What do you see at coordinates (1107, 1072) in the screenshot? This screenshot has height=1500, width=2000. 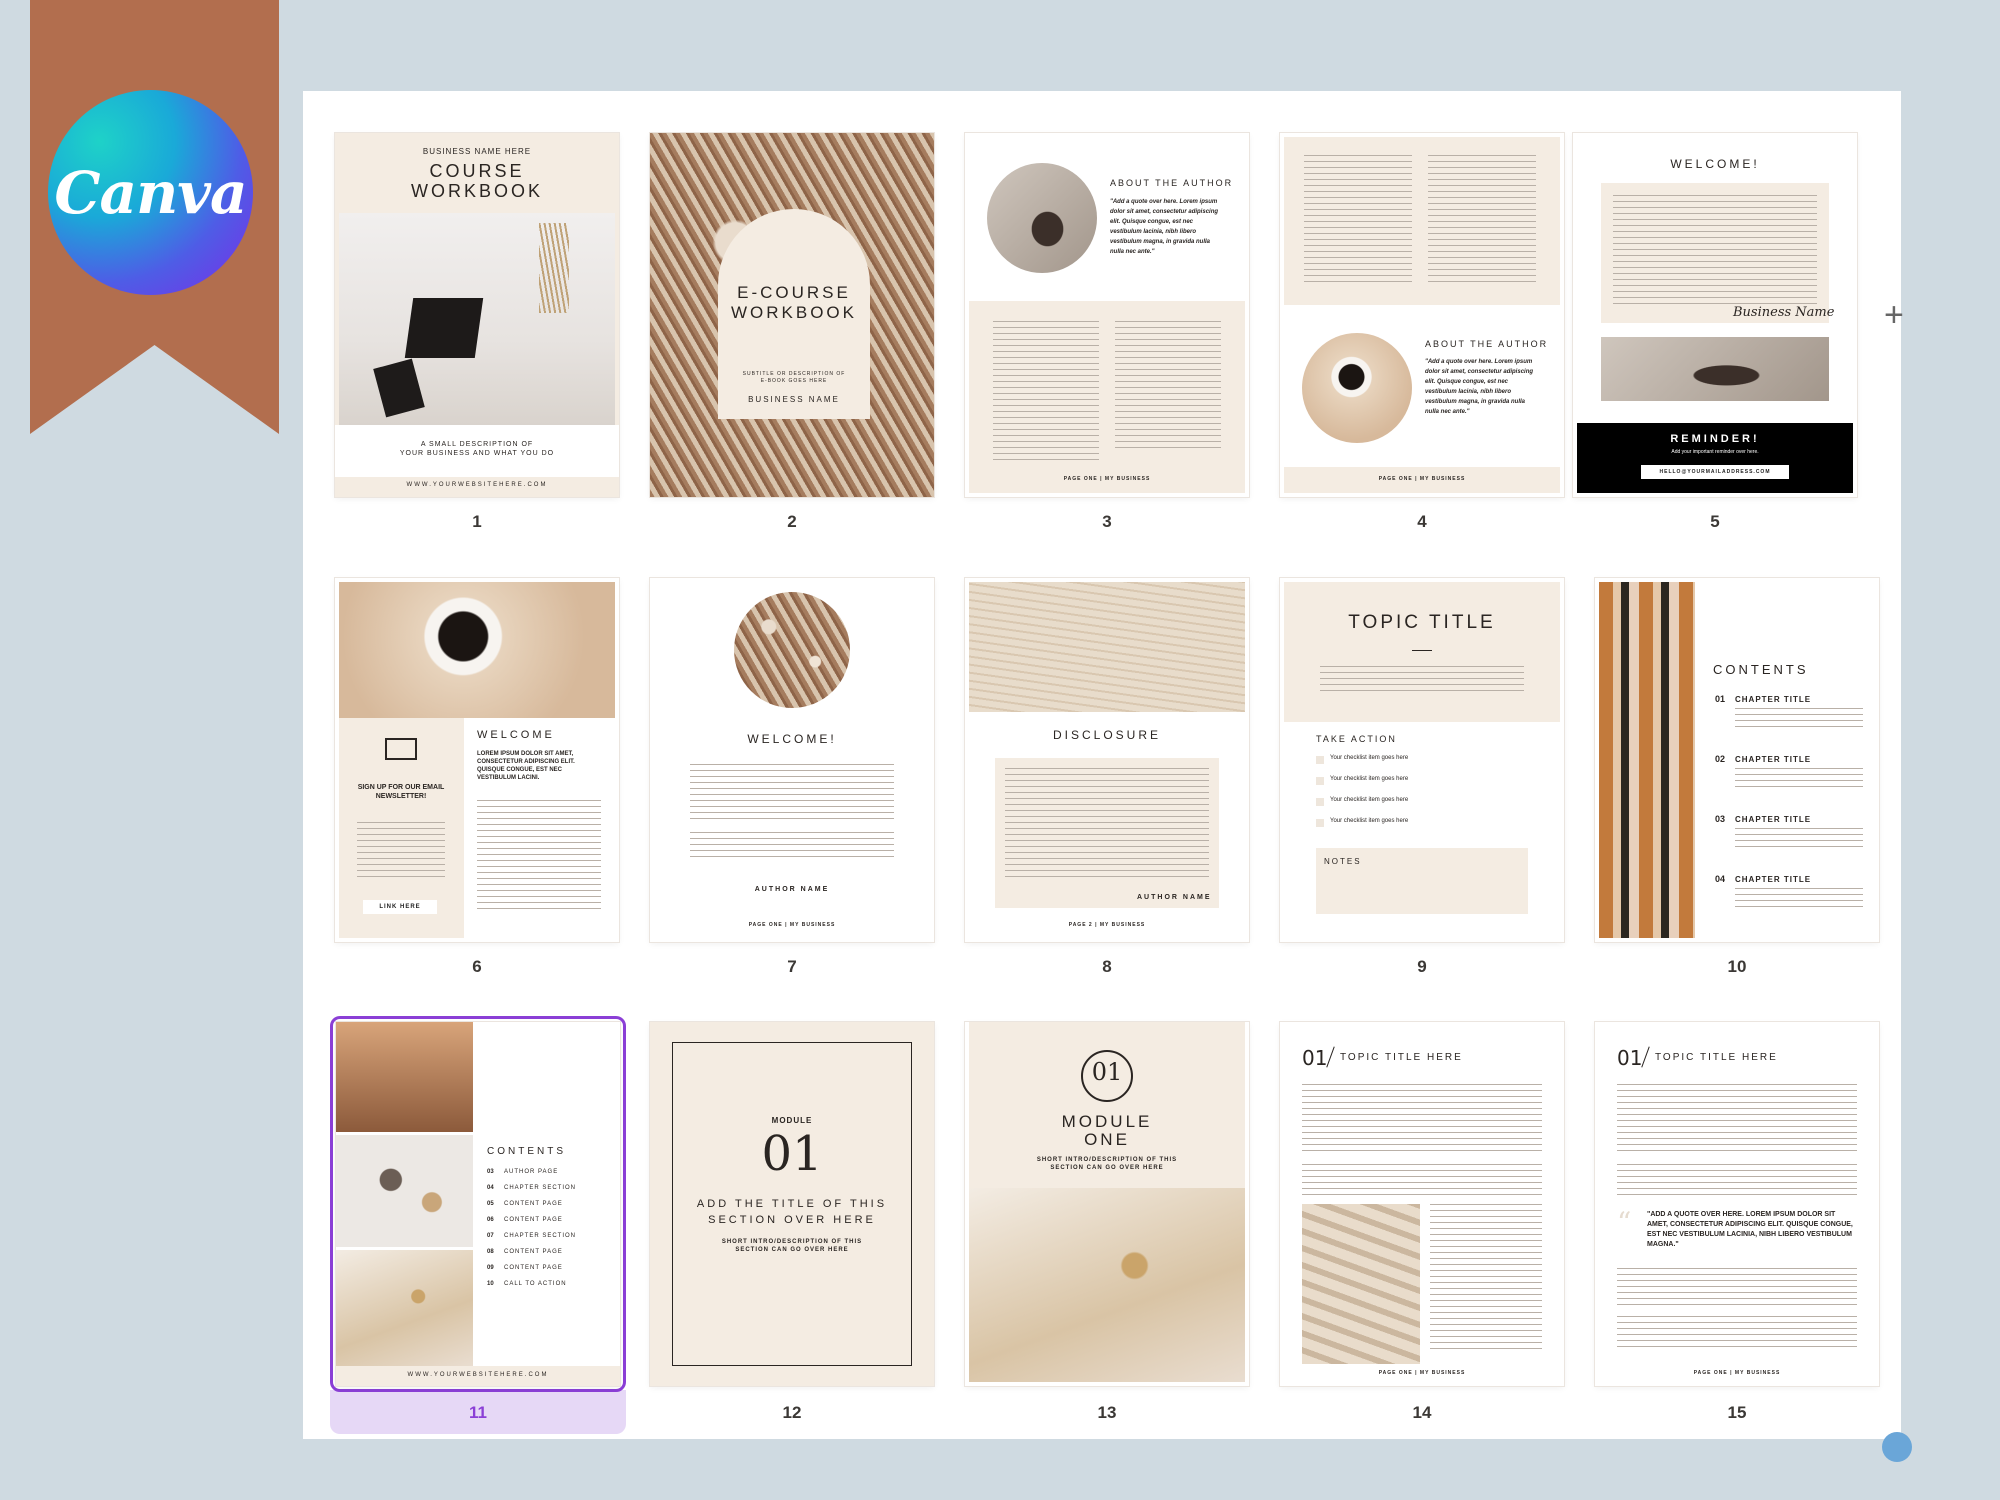 I see `module-number: 01` at bounding box center [1107, 1072].